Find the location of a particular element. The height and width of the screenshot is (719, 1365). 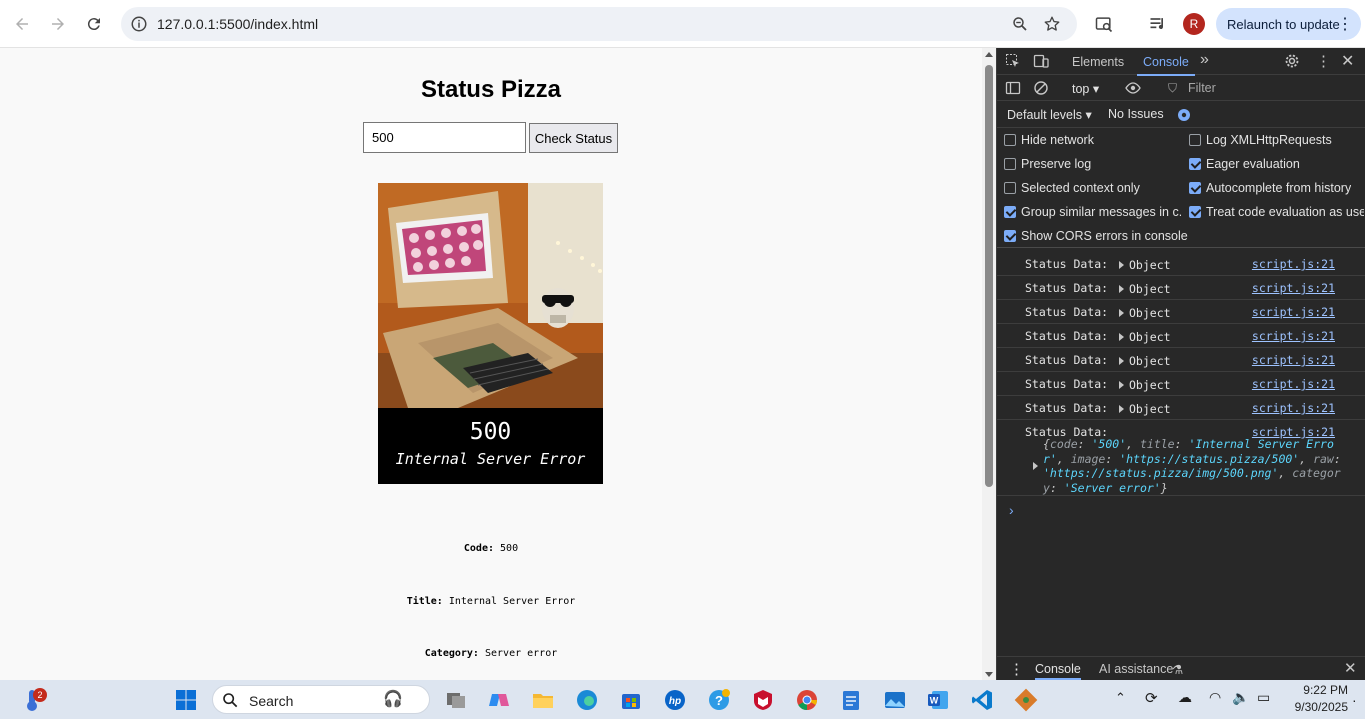

device-toolbar-icon is located at coordinates (1041, 61).